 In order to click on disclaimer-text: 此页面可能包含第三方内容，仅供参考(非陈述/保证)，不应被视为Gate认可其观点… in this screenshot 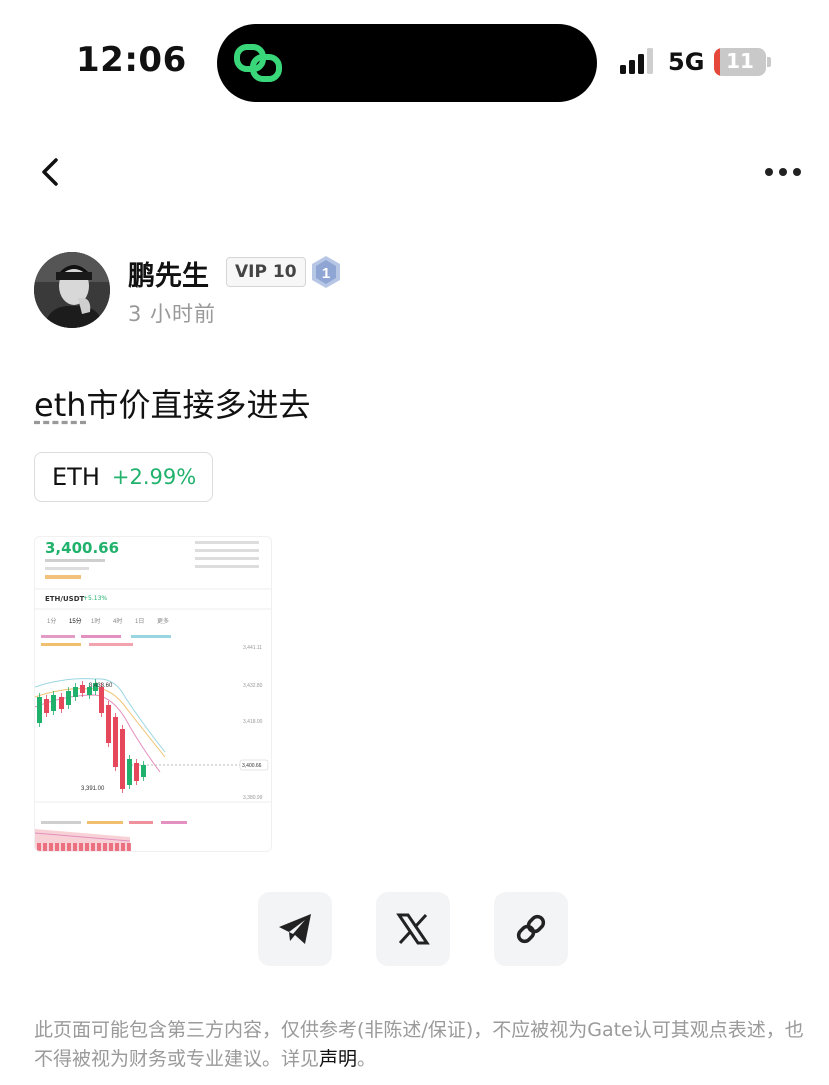, I will do `click(419, 1044)`.